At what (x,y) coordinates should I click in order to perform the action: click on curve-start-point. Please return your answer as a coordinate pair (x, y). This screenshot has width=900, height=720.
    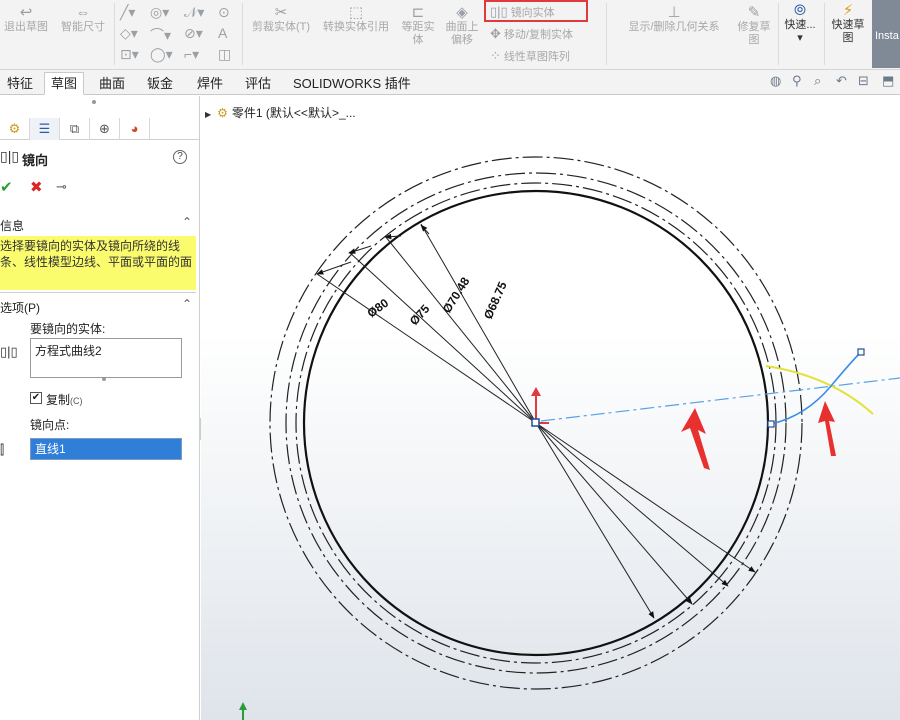
    Looking at the image, I should click on (771, 424).